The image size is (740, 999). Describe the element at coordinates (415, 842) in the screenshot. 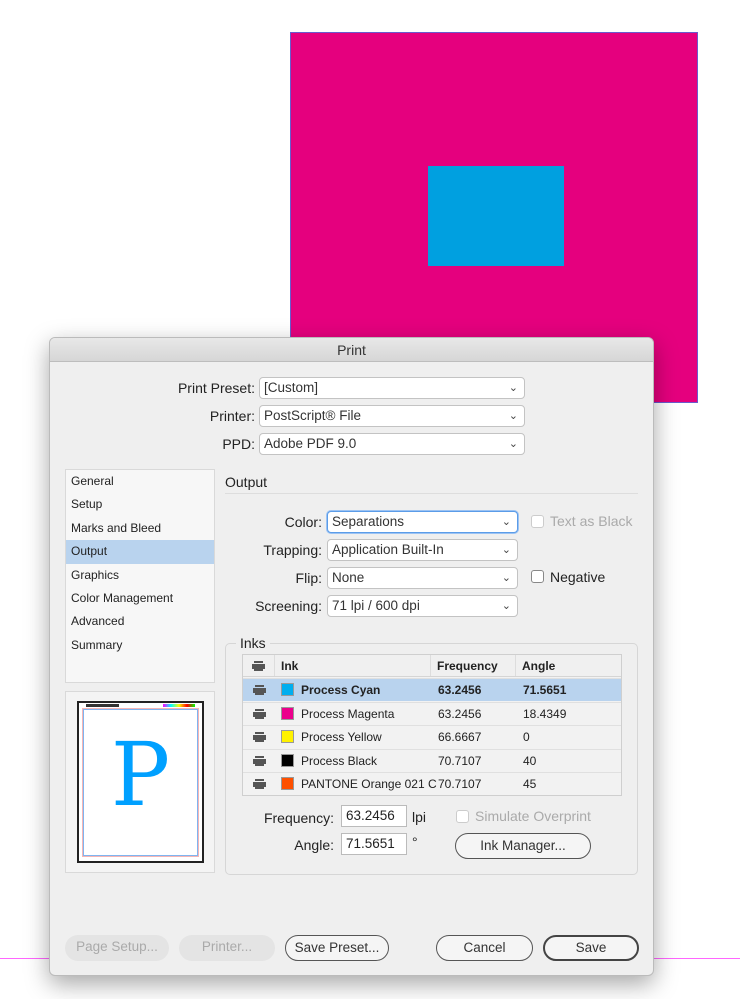

I see `angle-unit: °` at that location.